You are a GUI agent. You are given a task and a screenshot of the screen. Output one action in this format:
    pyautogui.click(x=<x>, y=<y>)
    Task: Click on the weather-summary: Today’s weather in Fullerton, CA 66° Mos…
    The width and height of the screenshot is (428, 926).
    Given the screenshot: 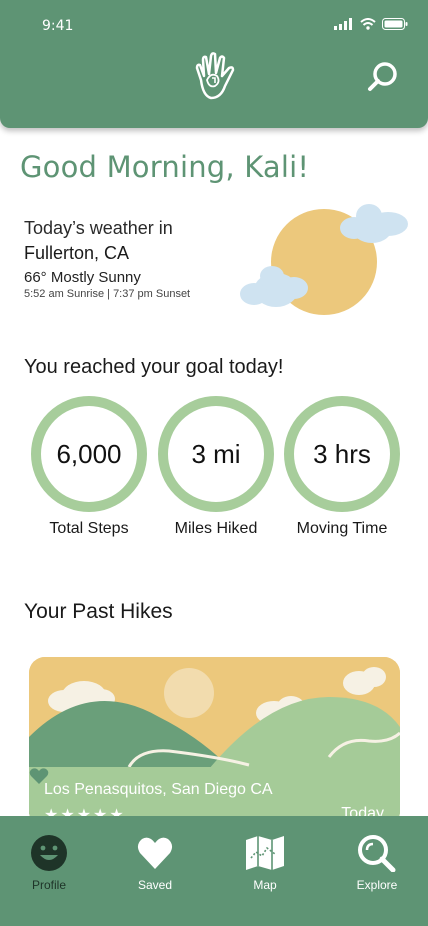 What is the action you would take?
    pyautogui.click(x=144, y=259)
    